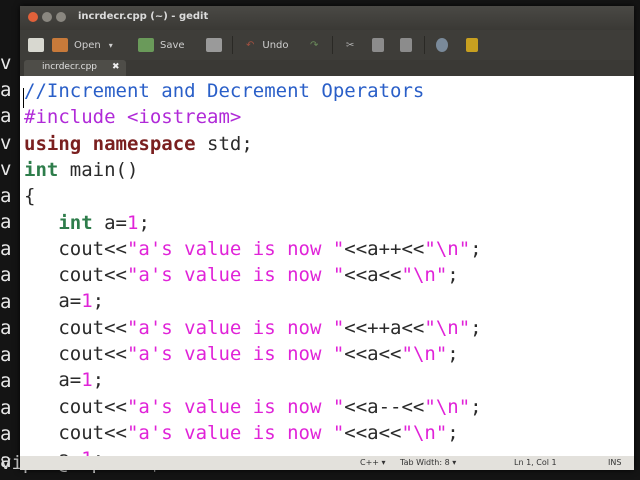 The width and height of the screenshot is (640, 480). I want to click on tab-incrdecr: incrdecr.cpp ✖, so click(75, 68).